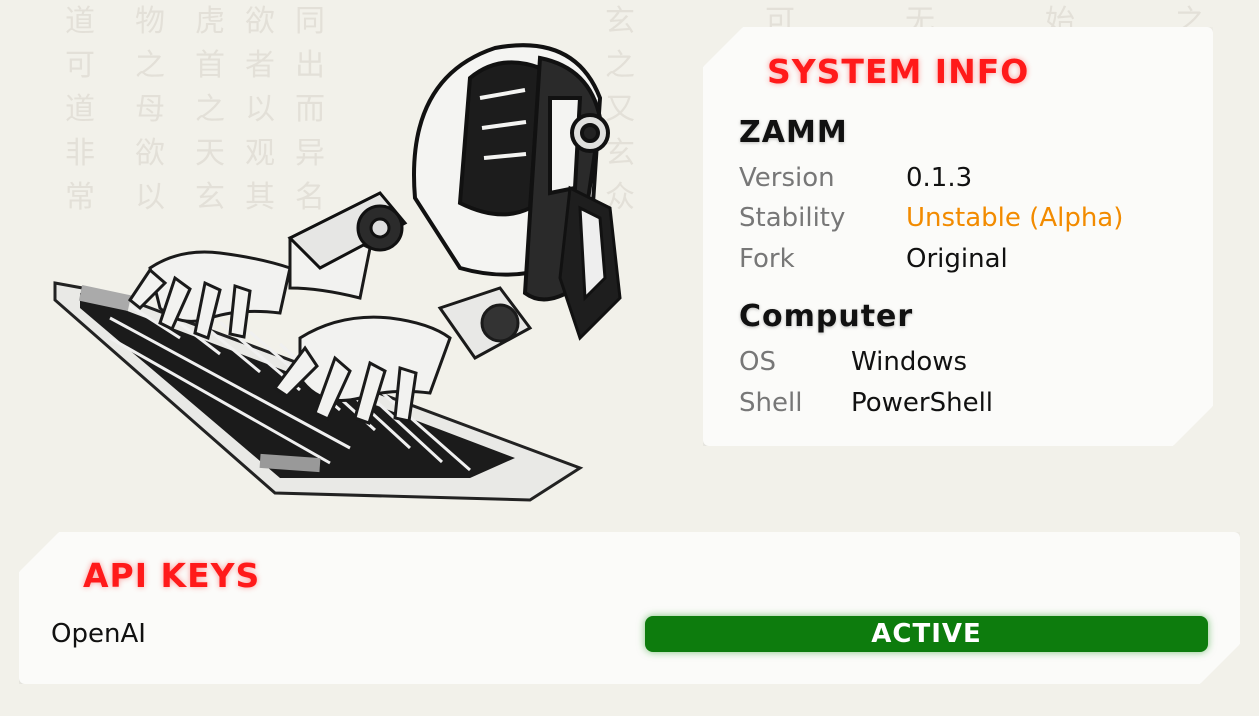  I want to click on shell-value: PowerShell, so click(922, 403).